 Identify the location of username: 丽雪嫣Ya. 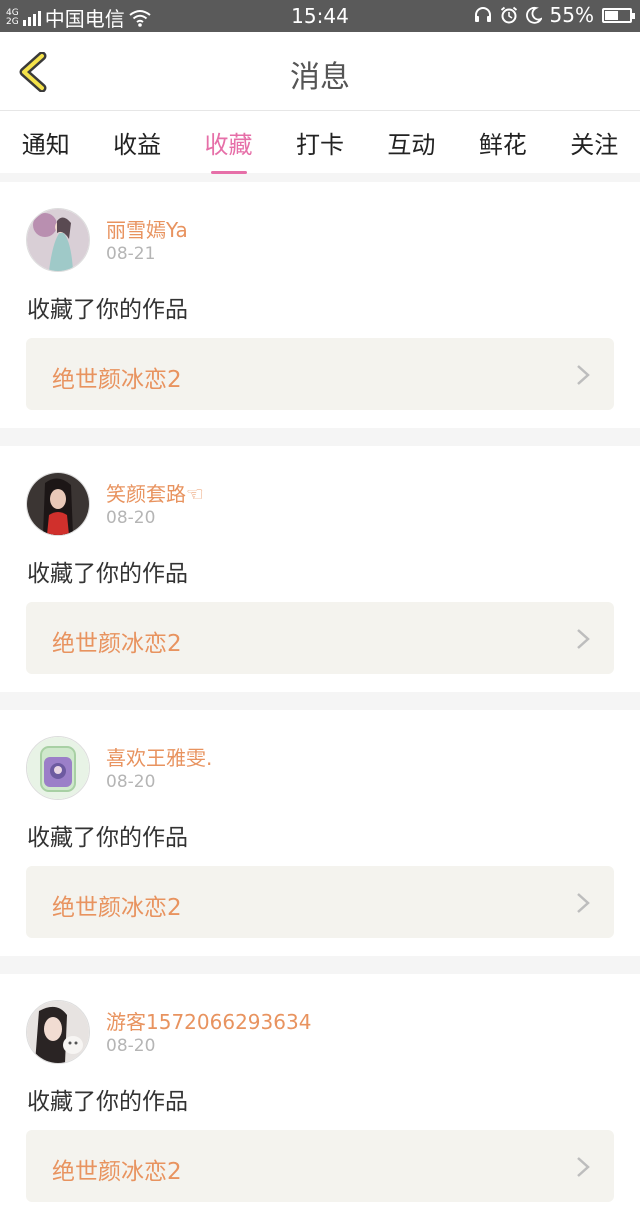
(147, 228).